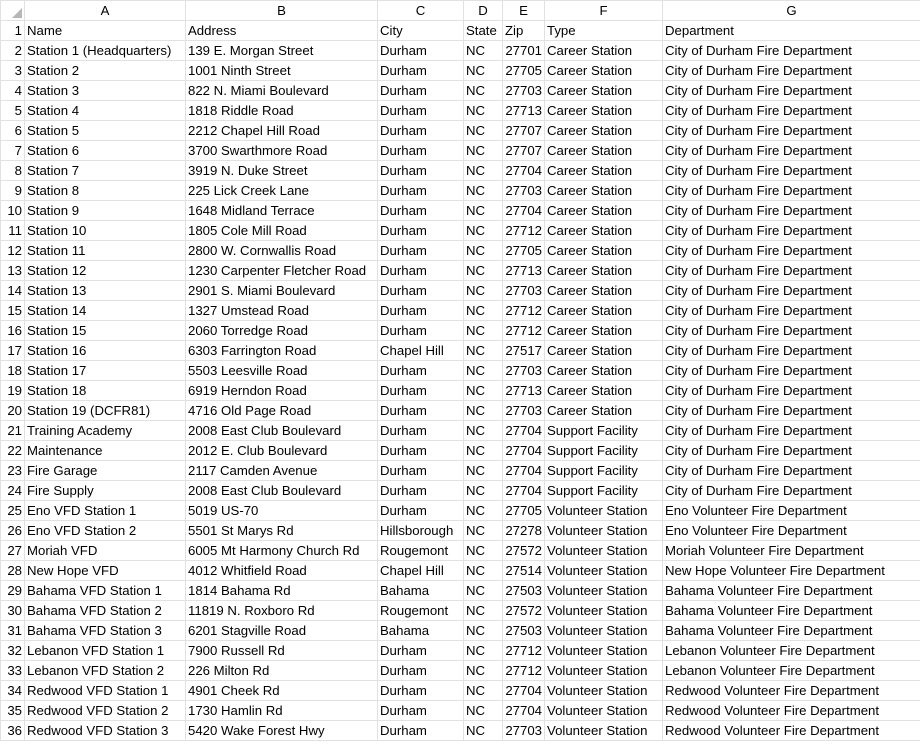 The image size is (920, 747). What do you see at coordinates (791, 350) in the screenshot?
I see `cell-g17: City of Durham Fire Department` at bounding box center [791, 350].